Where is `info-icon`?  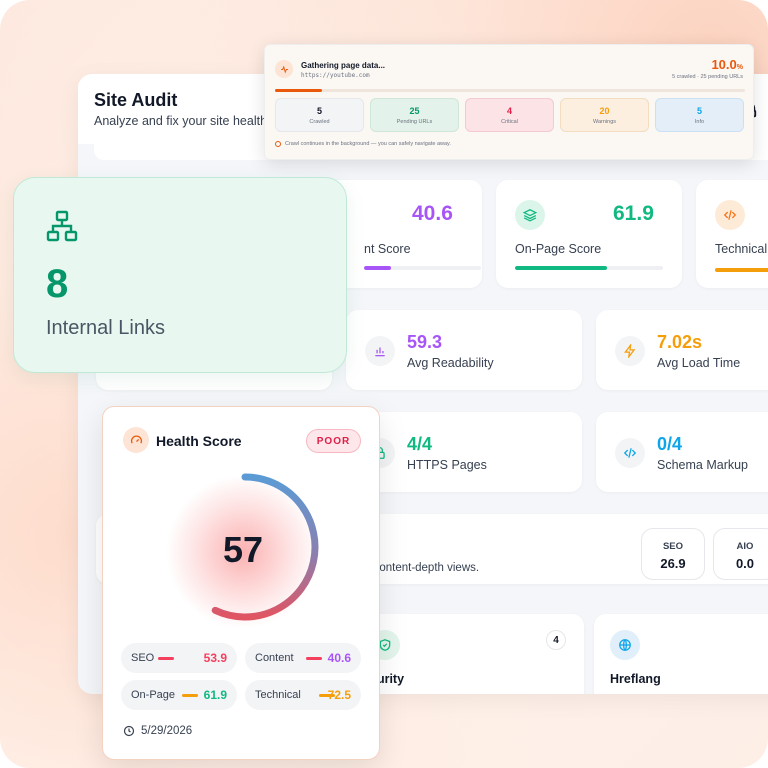 info-icon is located at coordinates (278, 144).